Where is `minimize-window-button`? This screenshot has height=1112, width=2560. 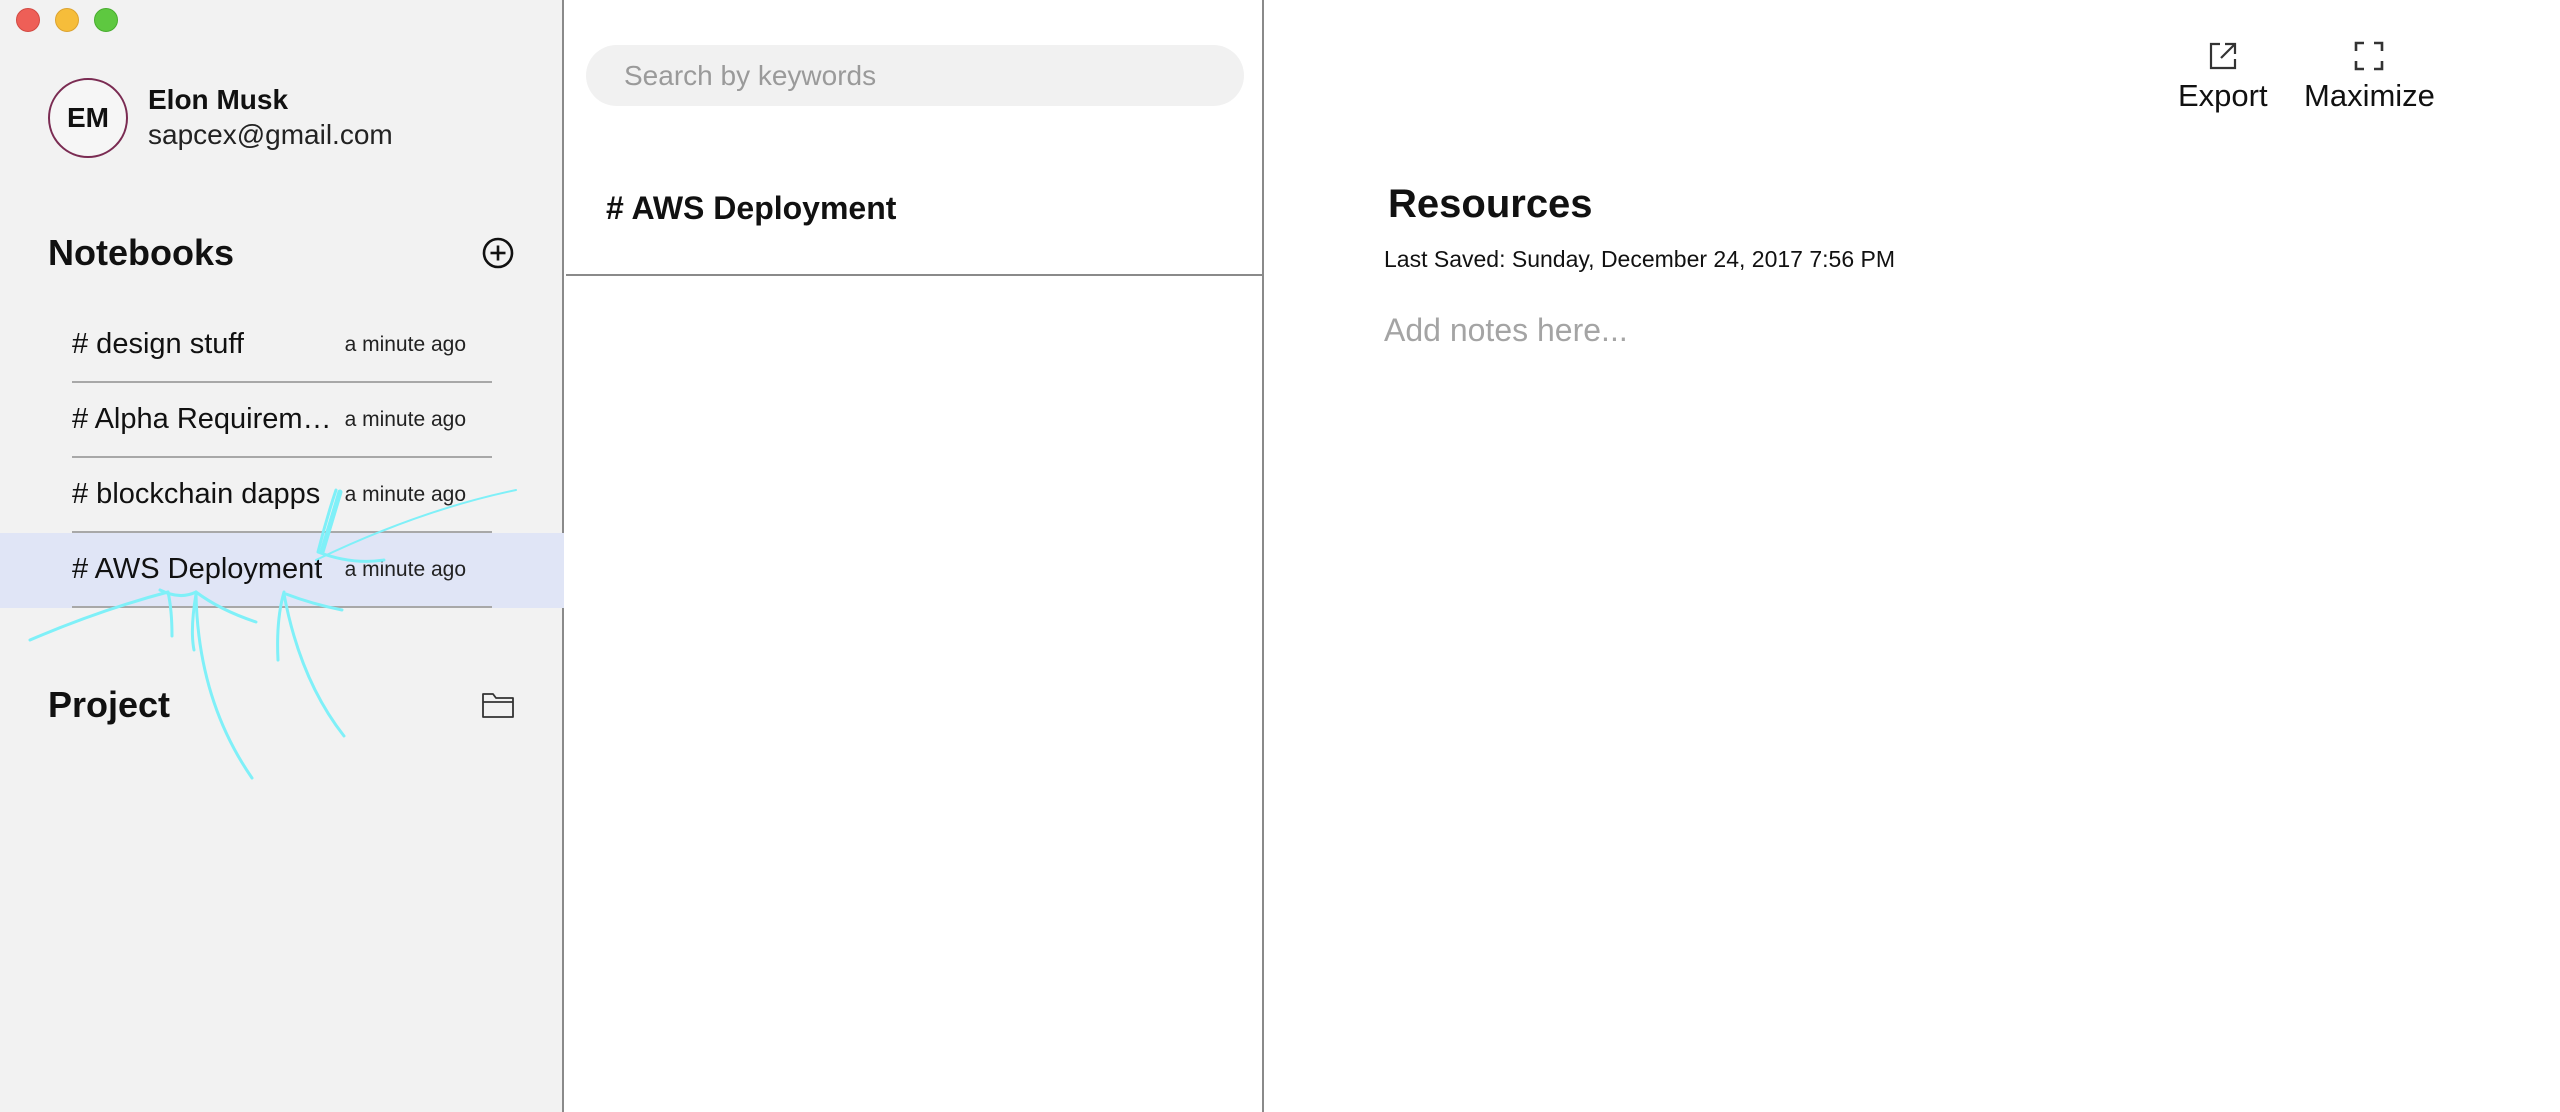 minimize-window-button is located at coordinates (67, 20).